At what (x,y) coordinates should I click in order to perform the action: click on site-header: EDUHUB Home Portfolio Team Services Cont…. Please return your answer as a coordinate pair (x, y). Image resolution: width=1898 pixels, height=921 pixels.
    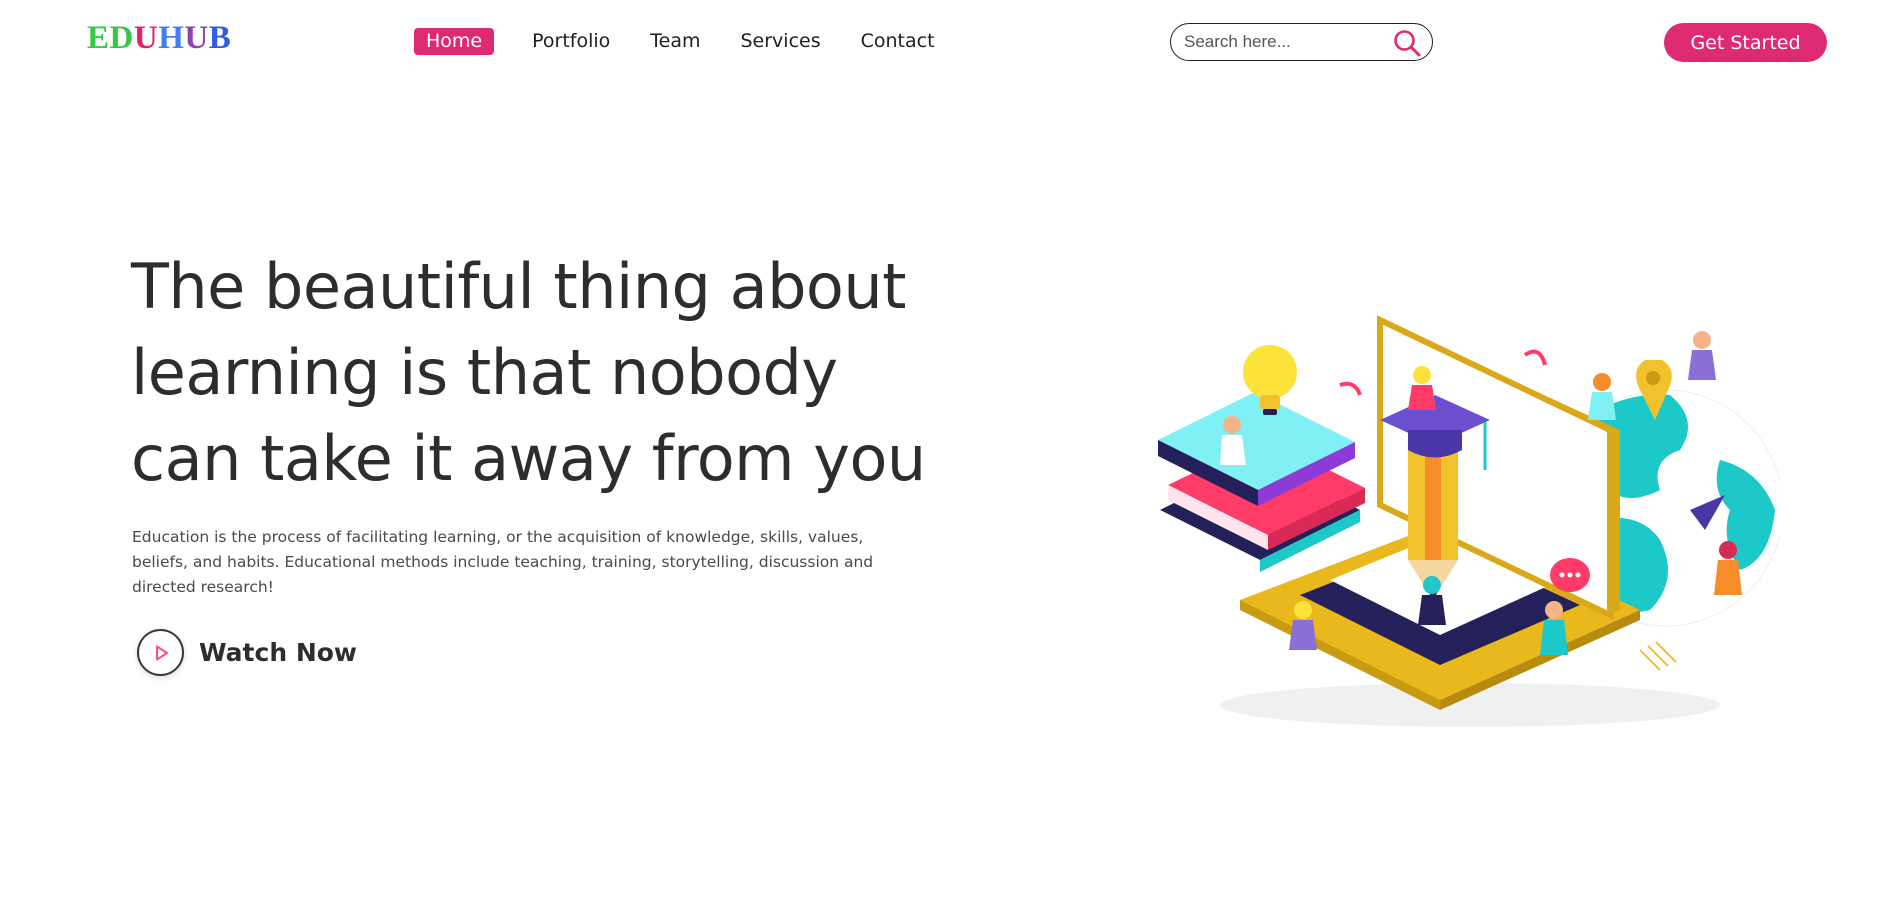
    Looking at the image, I should click on (949, 42).